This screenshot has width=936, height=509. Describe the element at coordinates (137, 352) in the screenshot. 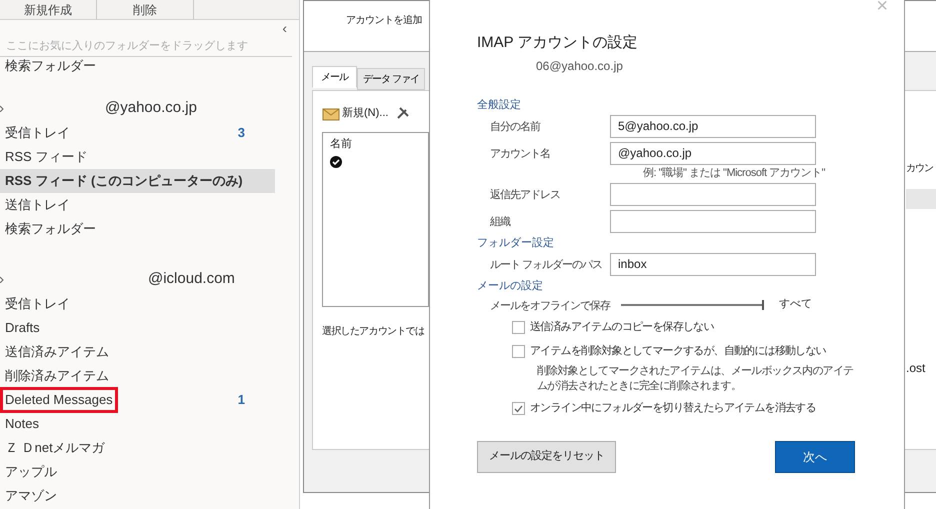

I see `folder-item: 送信済みアイテム` at that location.